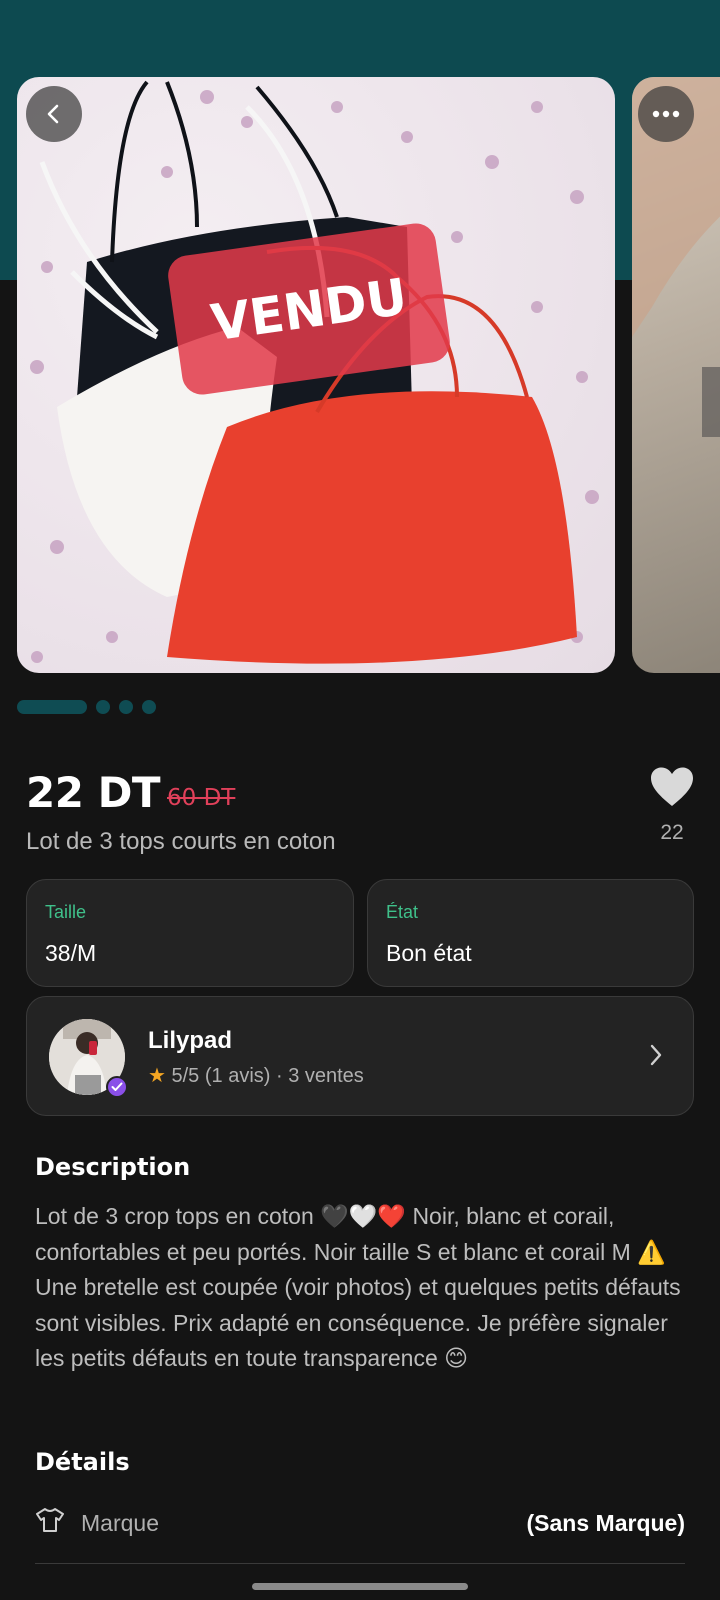 Image resolution: width=720 pixels, height=1600 pixels. I want to click on tshirt-icon, so click(50, 1520).